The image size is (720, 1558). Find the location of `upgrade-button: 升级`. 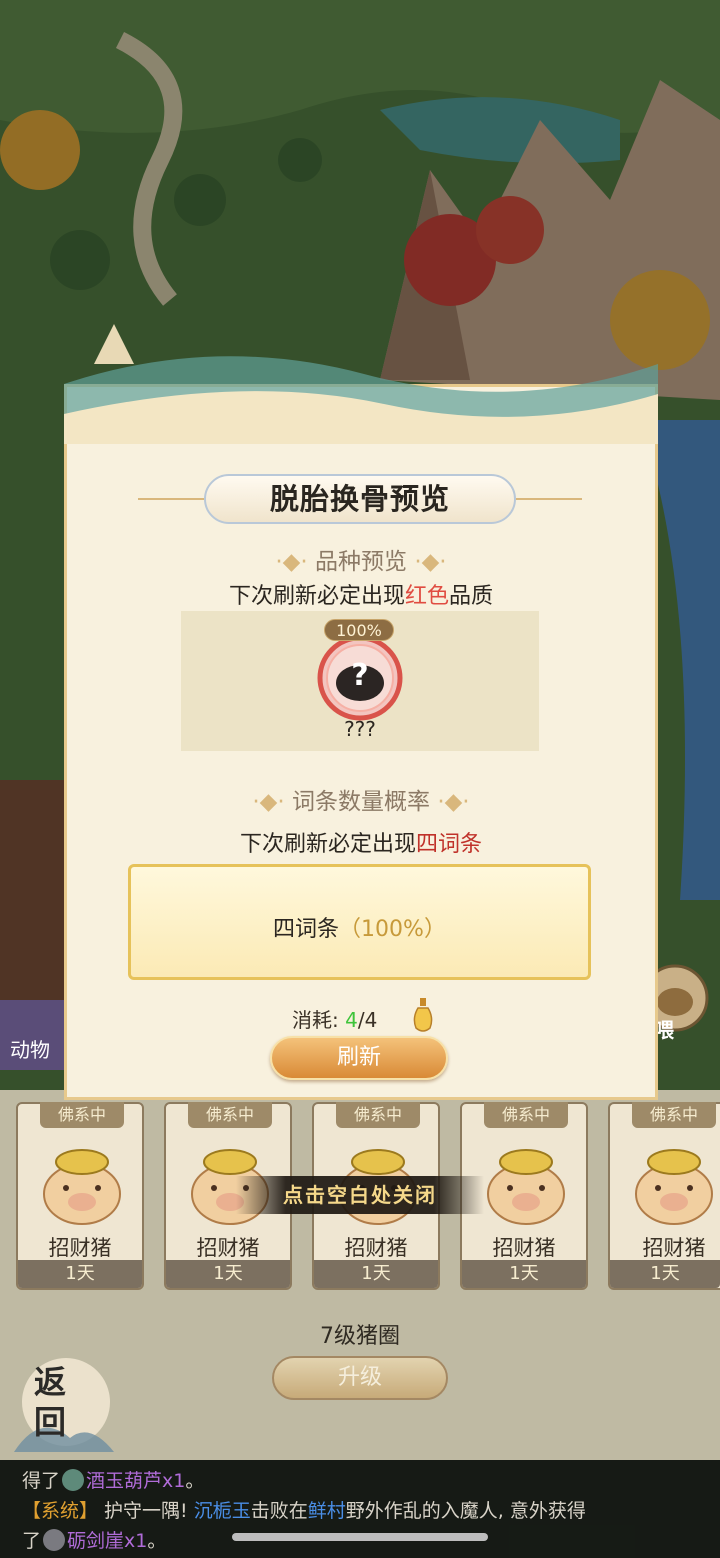

upgrade-button: 升级 is located at coordinates (360, 1378).